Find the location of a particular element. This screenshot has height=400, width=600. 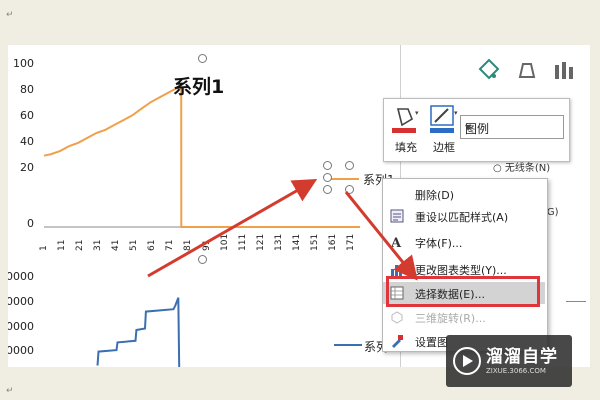

format-icon is located at coordinates (397, 341).